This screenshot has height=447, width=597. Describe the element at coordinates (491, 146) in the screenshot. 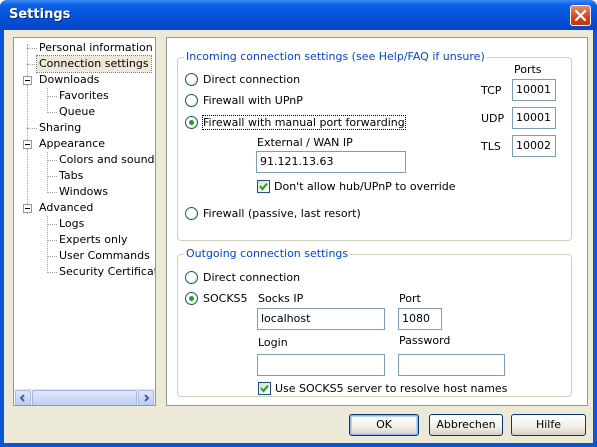

I see `tls-label: TLS` at that location.